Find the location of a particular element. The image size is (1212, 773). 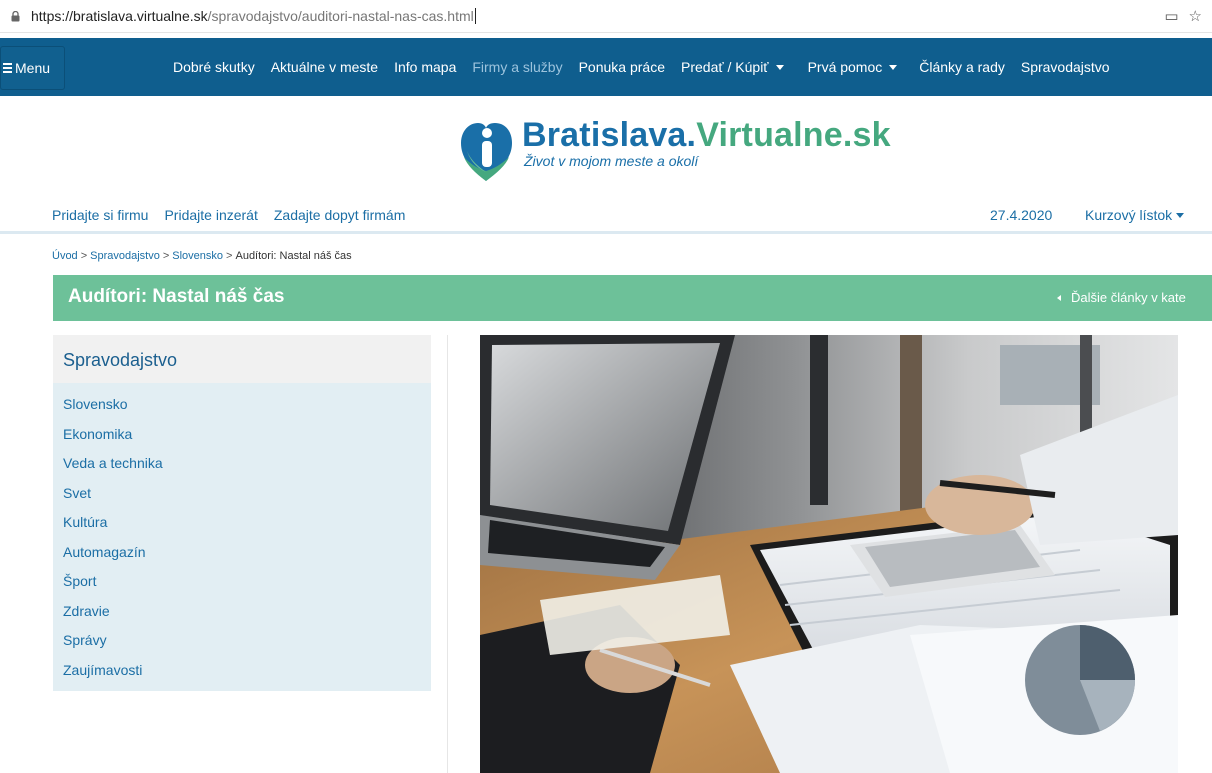

heart-info-logo-icon is located at coordinates (486, 152).